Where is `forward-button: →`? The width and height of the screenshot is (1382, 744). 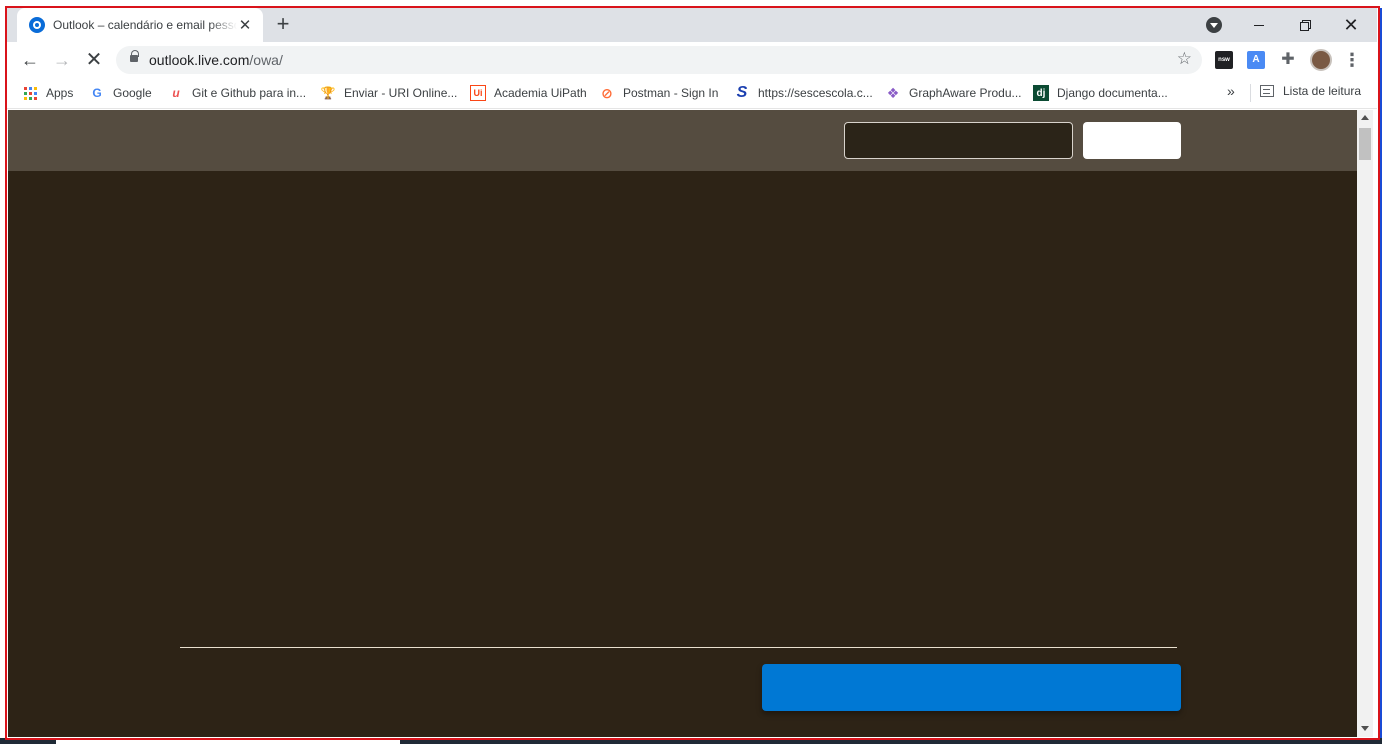
forward-button: → is located at coordinates (62, 60).